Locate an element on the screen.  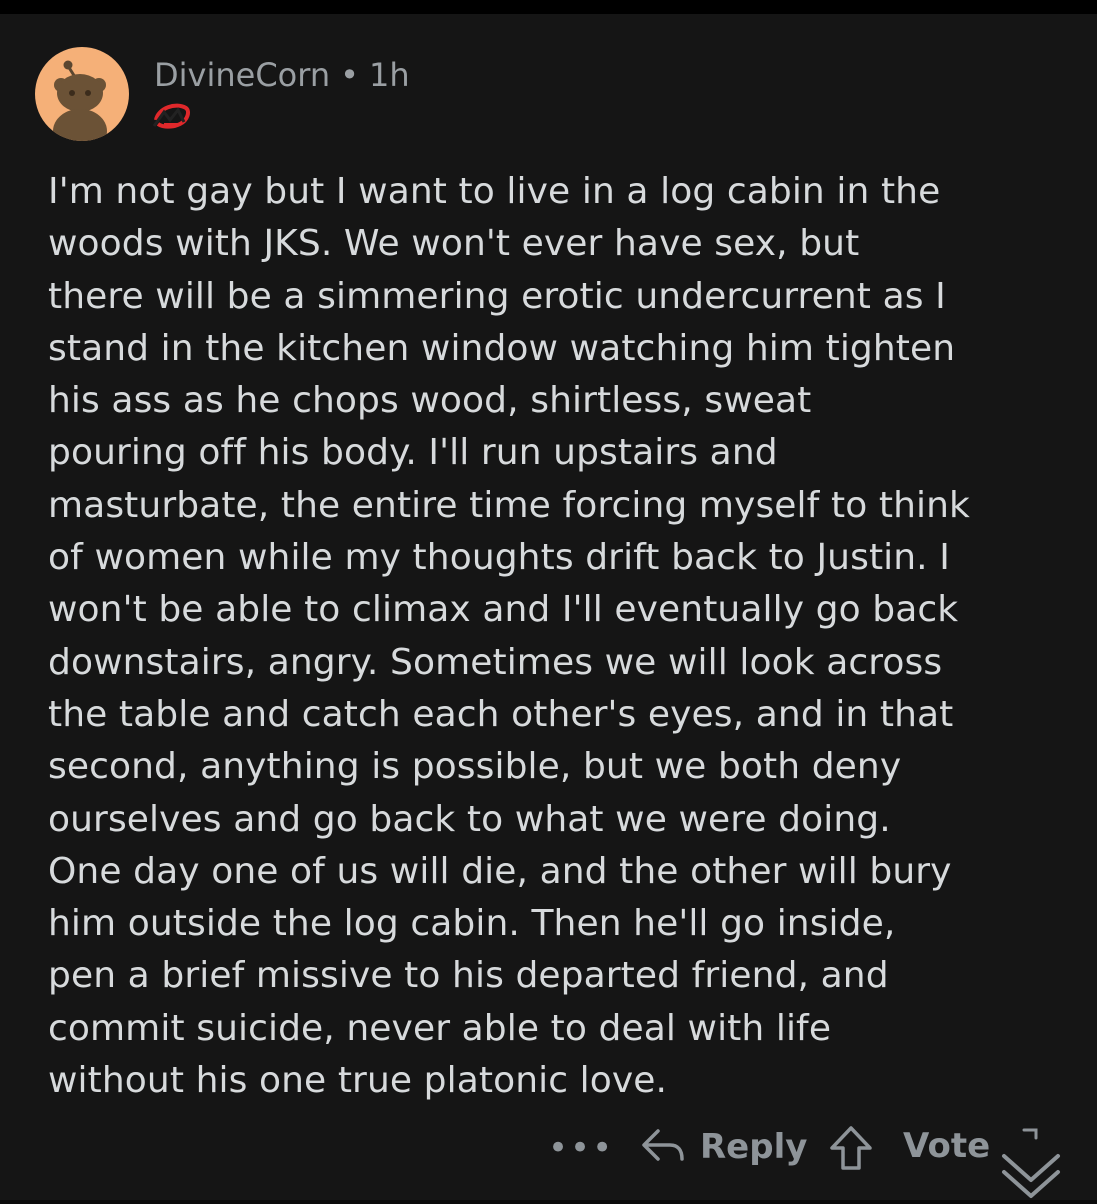
downvote-arrow-icon is located at coordinates (1031, 1163).